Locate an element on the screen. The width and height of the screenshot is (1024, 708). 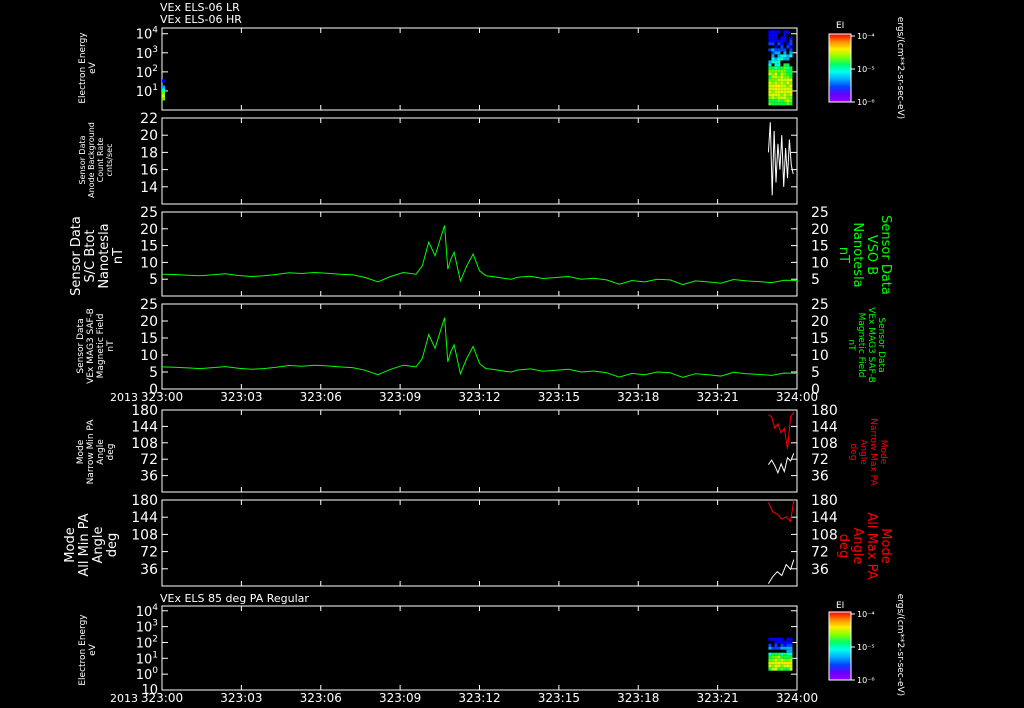
colorbar-1-tick-label: 10⁻⁶ is located at coordinates (866, 102).